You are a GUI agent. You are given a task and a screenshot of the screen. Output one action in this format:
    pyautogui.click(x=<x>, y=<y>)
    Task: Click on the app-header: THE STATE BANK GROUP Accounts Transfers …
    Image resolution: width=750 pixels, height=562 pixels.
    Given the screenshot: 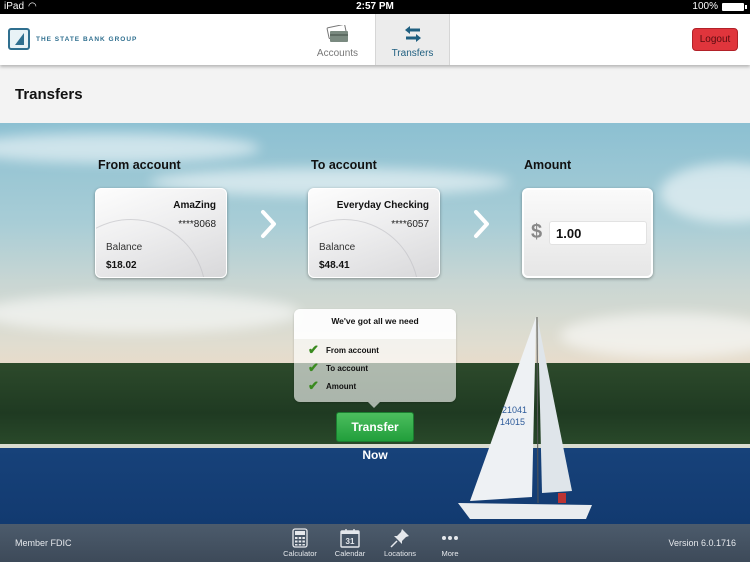 What is the action you would take?
    pyautogui.click(x=375, y=39)
    